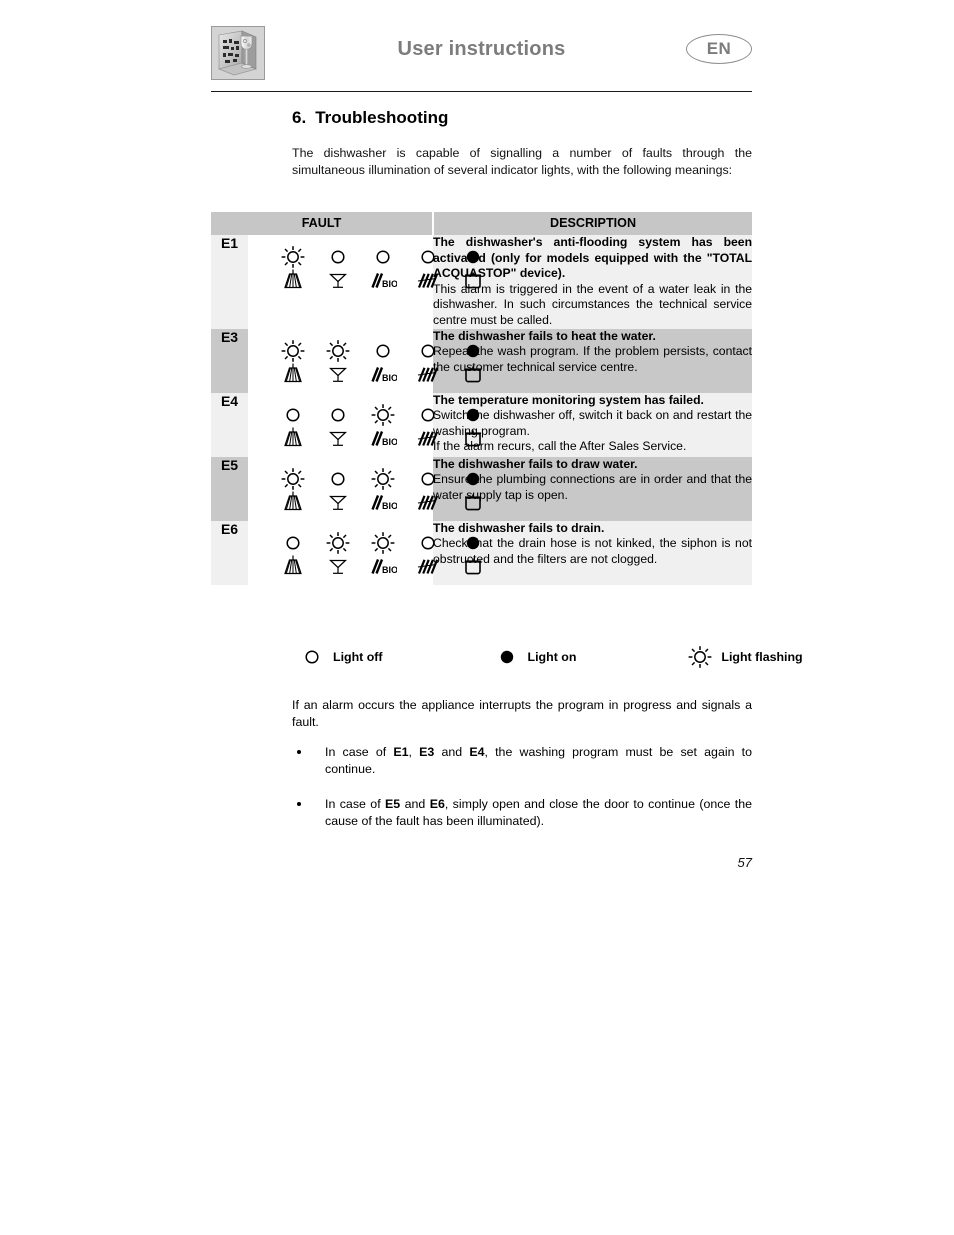 Image resolution: width=954 pixels, height=1235 pixels. Describe the element at coordinates (229, 464) in the screenshot. I see `fault-code: E5` at that location.